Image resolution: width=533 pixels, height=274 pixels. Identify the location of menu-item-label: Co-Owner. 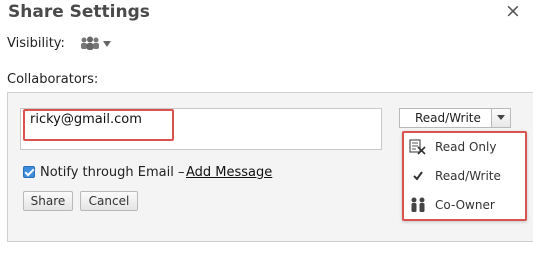
(465, 205).